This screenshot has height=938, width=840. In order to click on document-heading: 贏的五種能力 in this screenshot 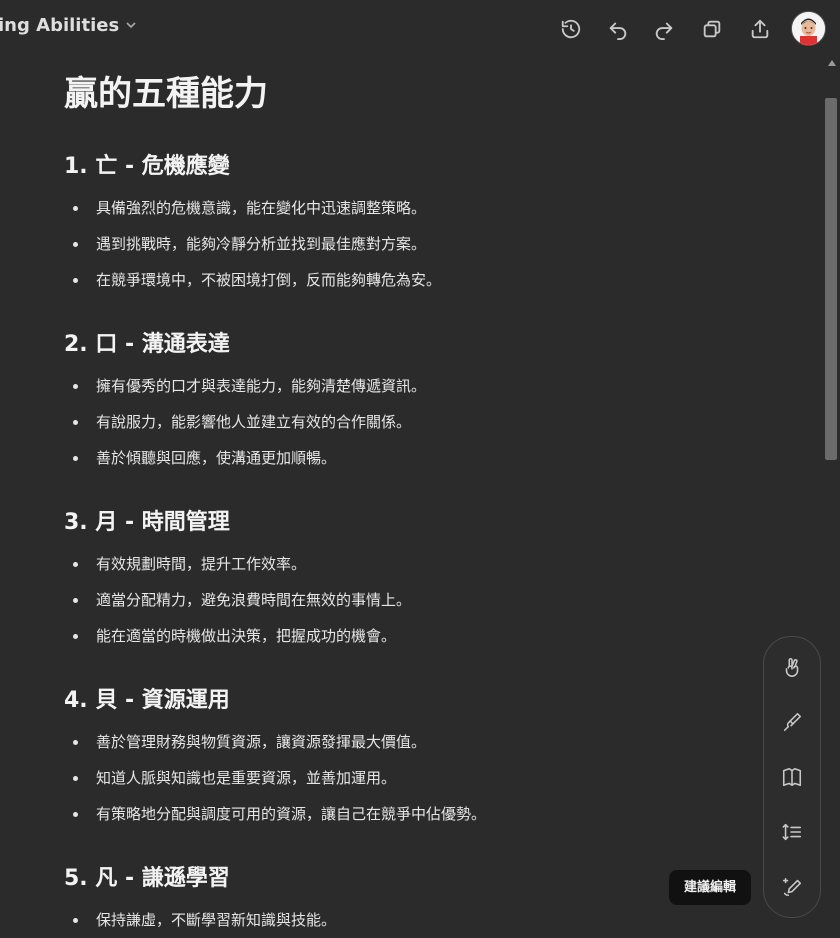, I will do `click(166, 94)`.